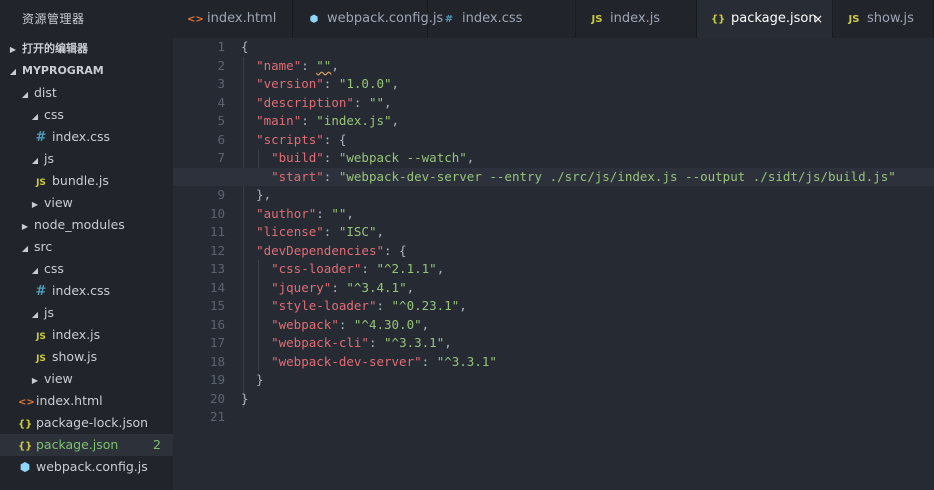 The width and height of the screenshot is (934, 490). I want to click on line-number: 3, so click(221, 83).